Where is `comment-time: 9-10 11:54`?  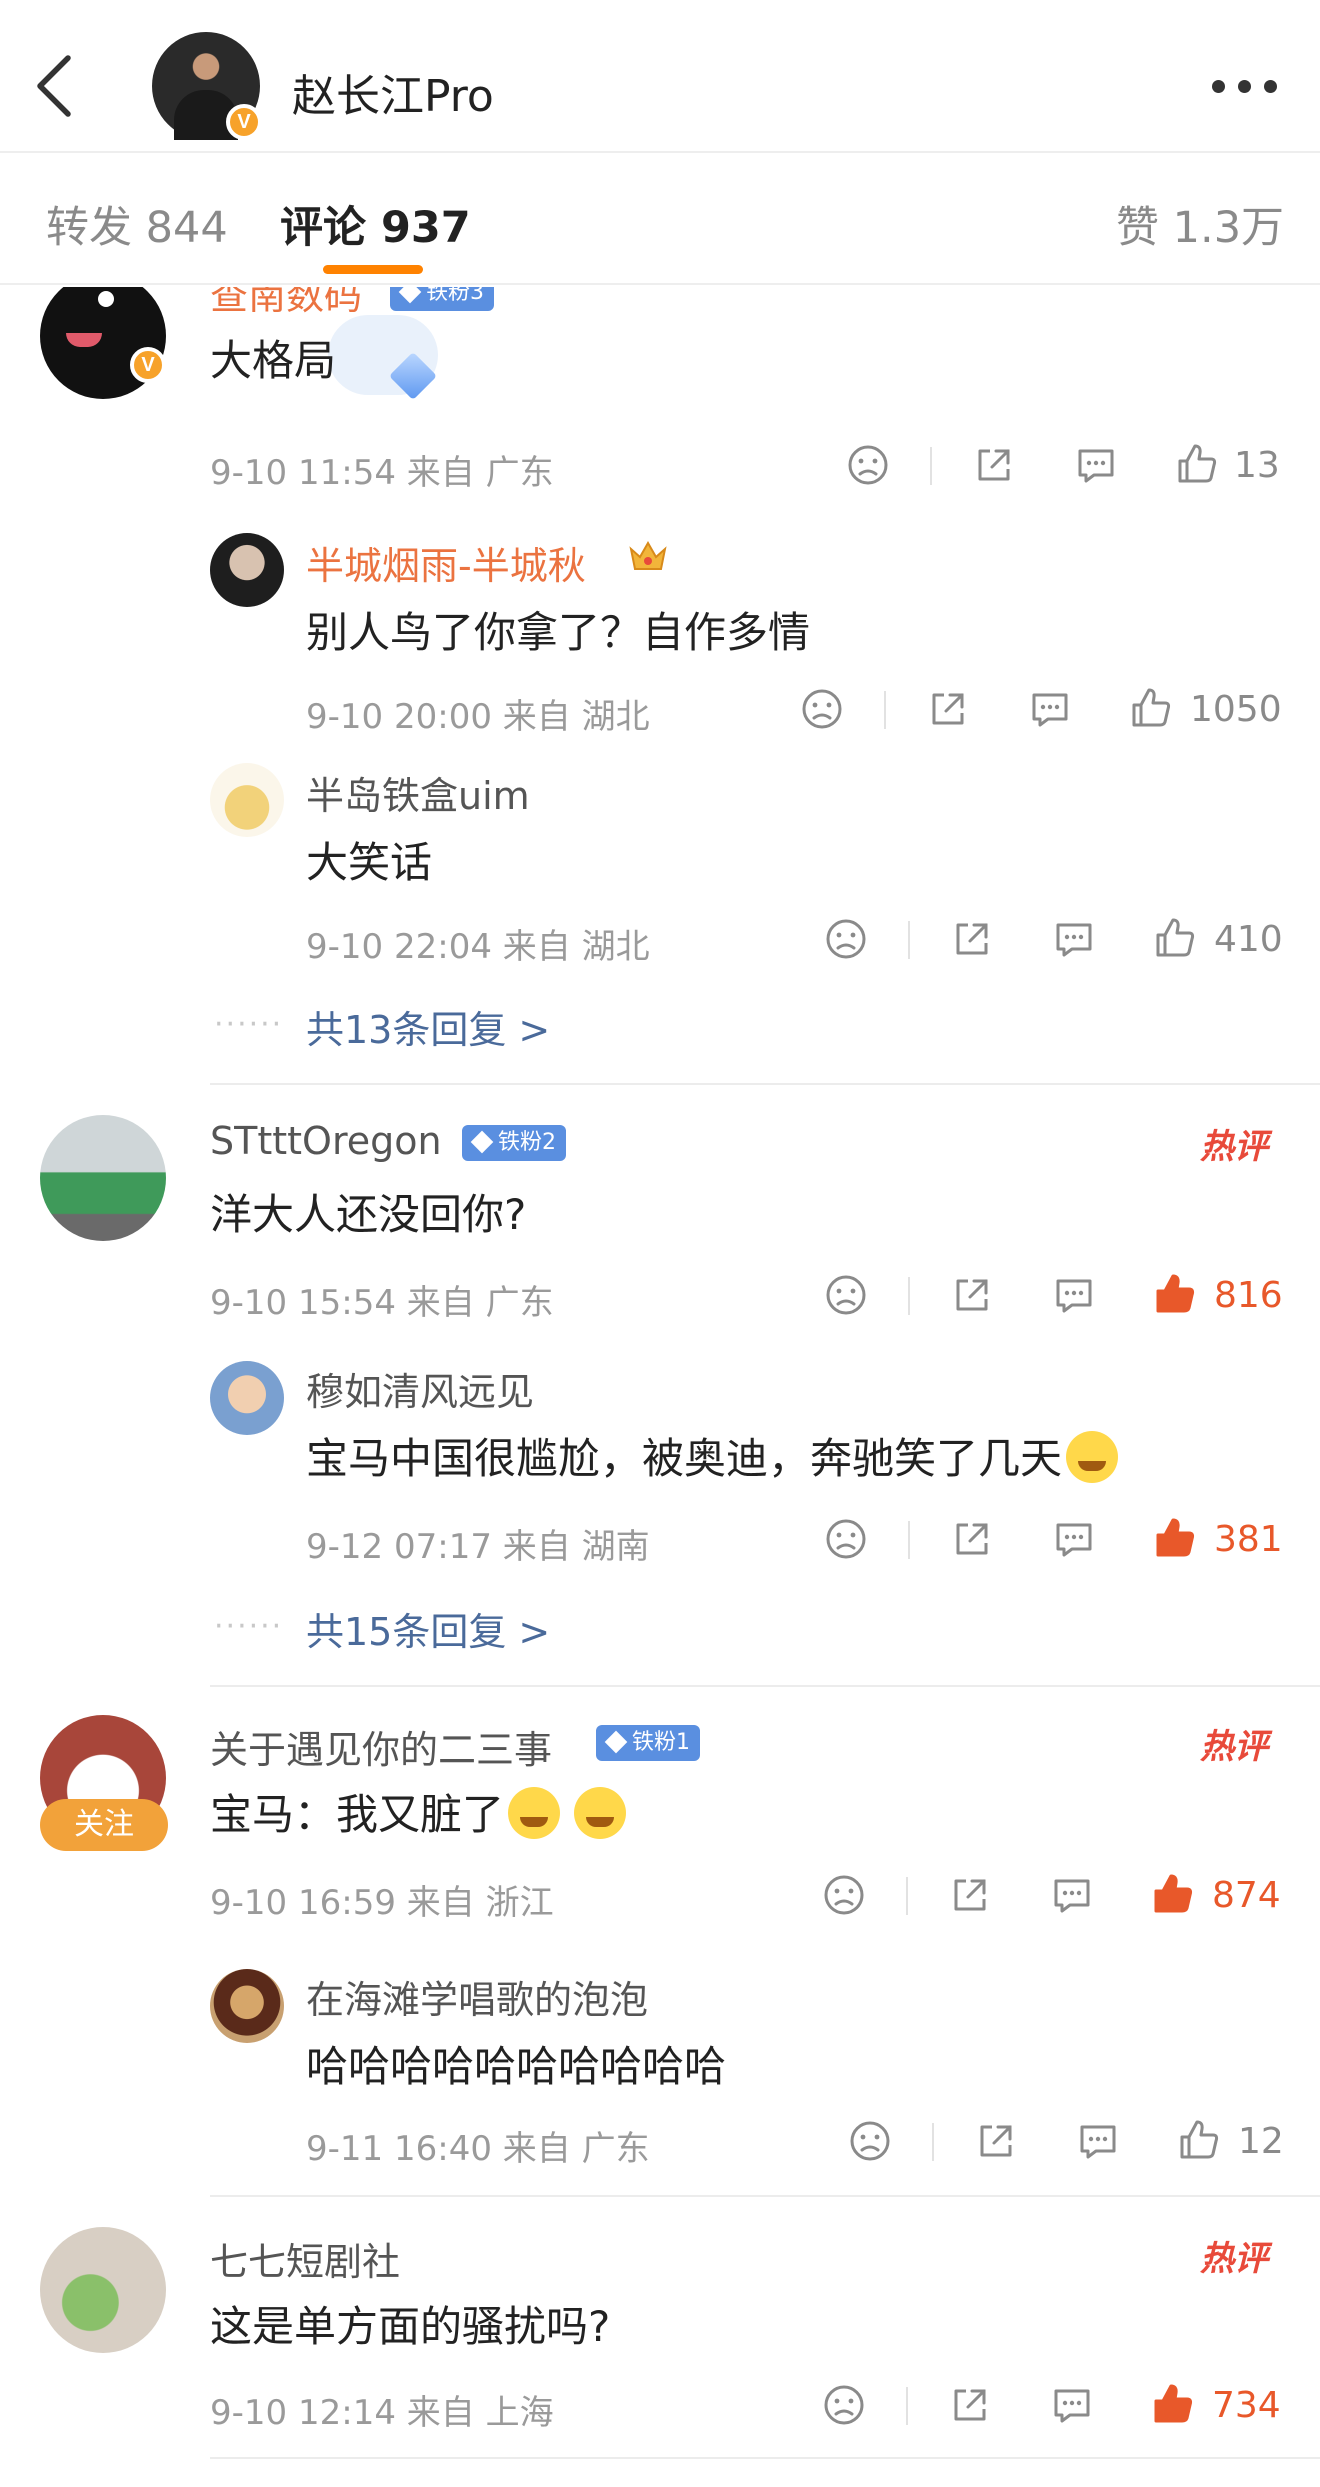 comment-time: 9-10 11:54 is located at coordinates (303, 473).